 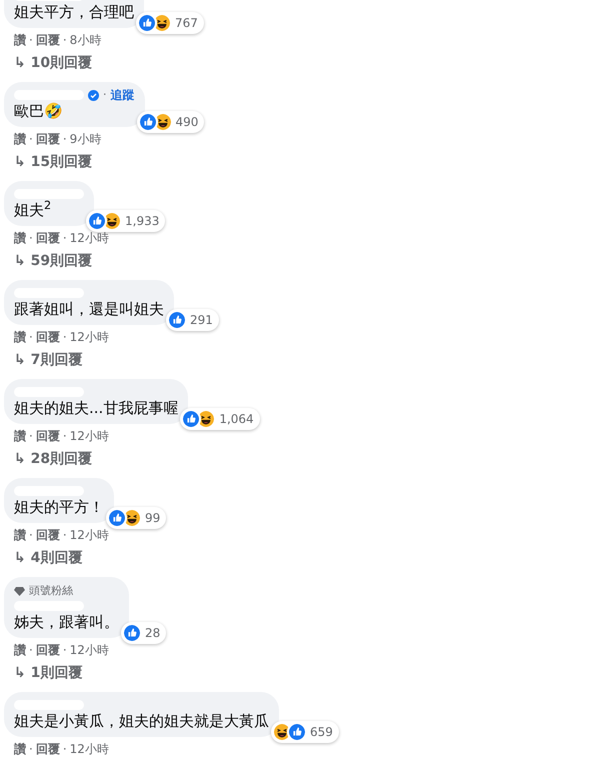 What do you see at coordinates (236, 419) in the screenshot?
I see `reaction-count: 1,064` at bounding box center [236, 419].